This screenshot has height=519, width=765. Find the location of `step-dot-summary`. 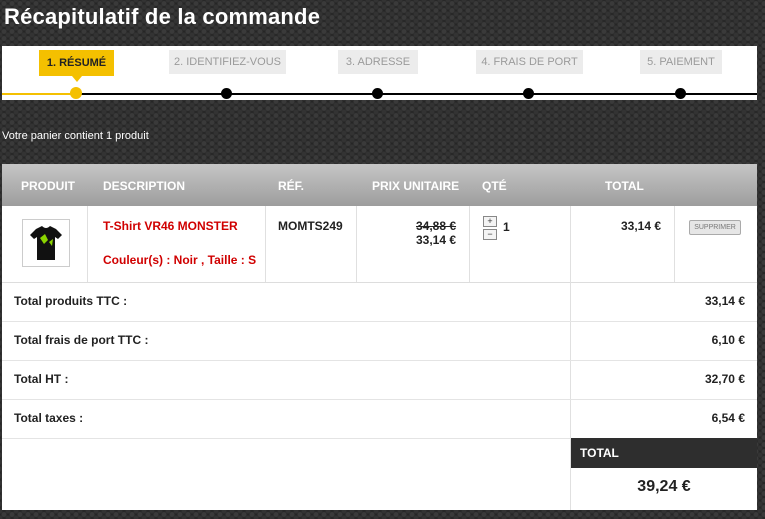

step-dot-summary is located at coordinates (76, 93).